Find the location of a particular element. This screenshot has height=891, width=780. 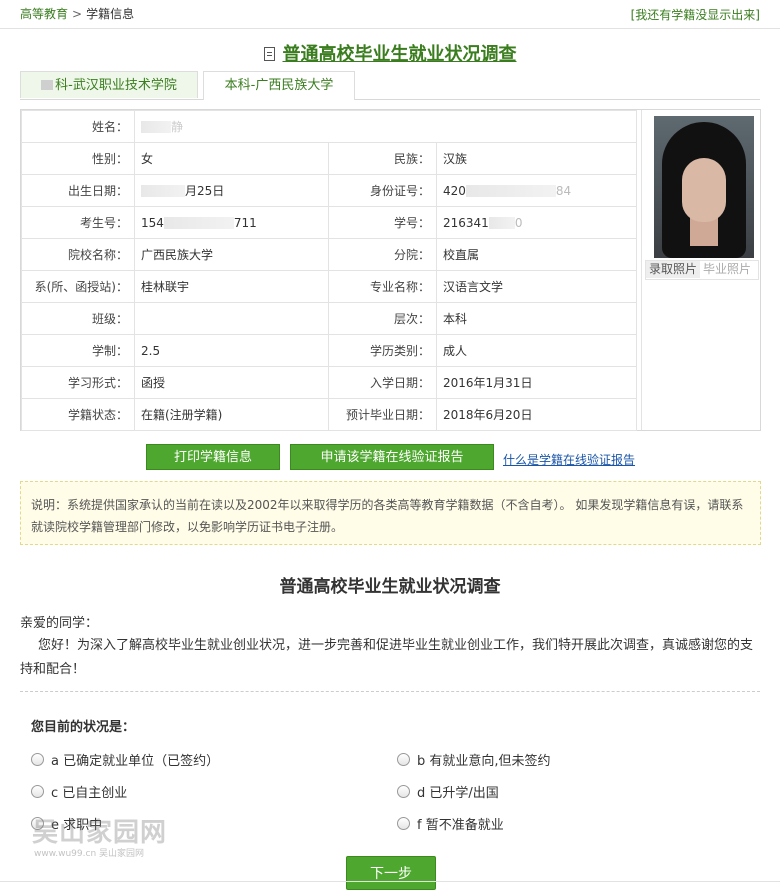

duration-value: 2.5 is located at coordinates (231, 350).